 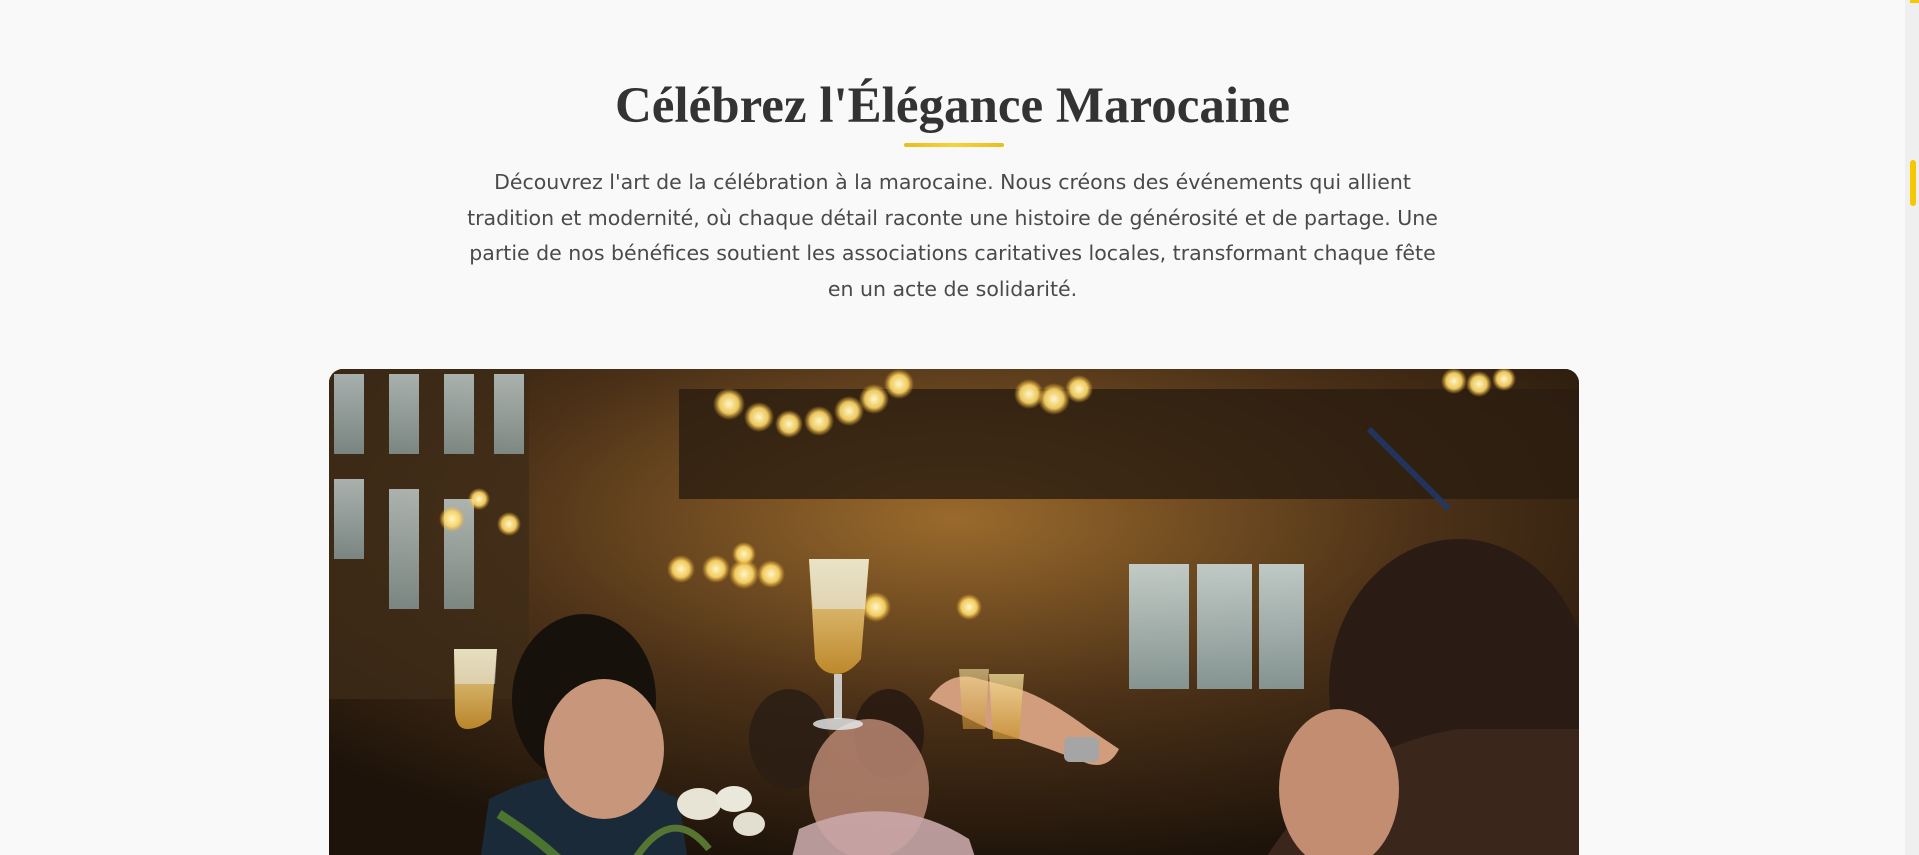 I want to click on title-underline, so click(x=954, y=145).